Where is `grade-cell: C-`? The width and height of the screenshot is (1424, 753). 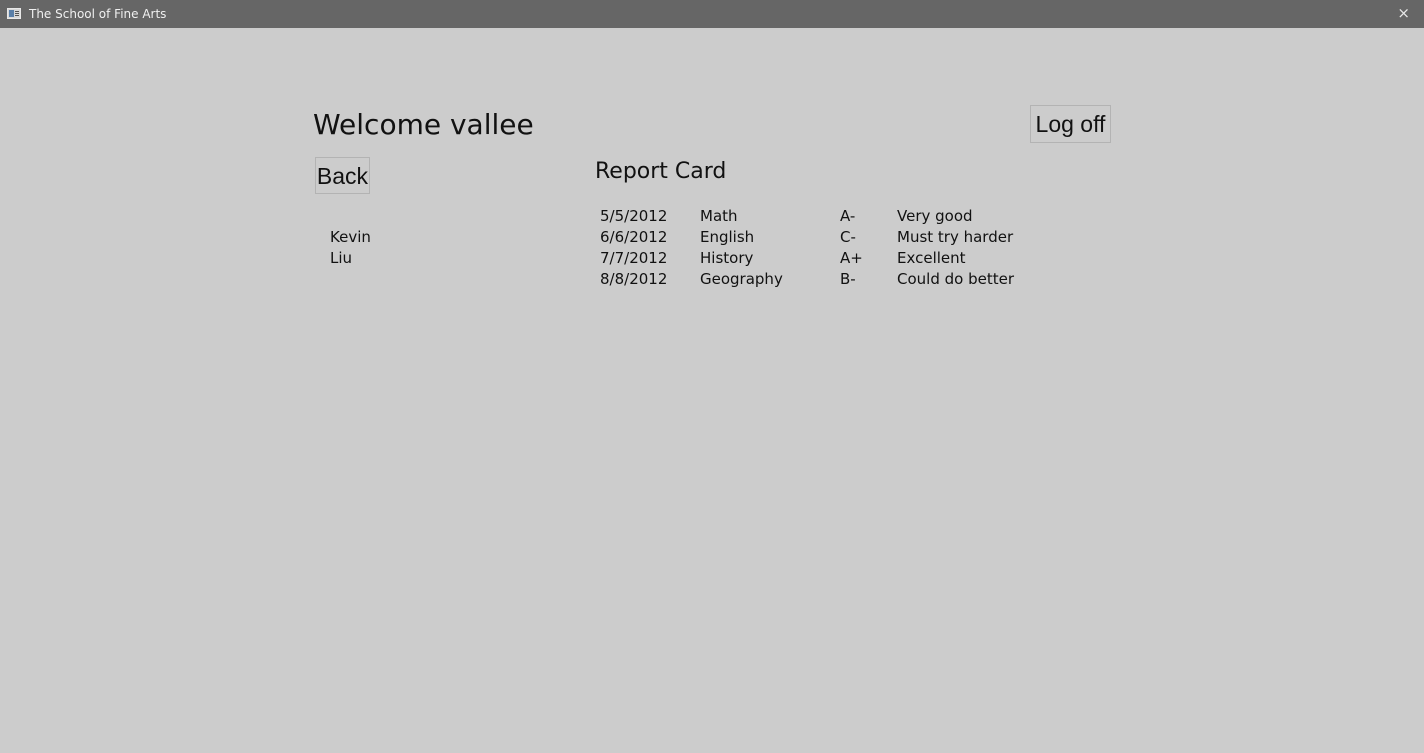 grade-cell: C- is located at coordinates (848, 237).